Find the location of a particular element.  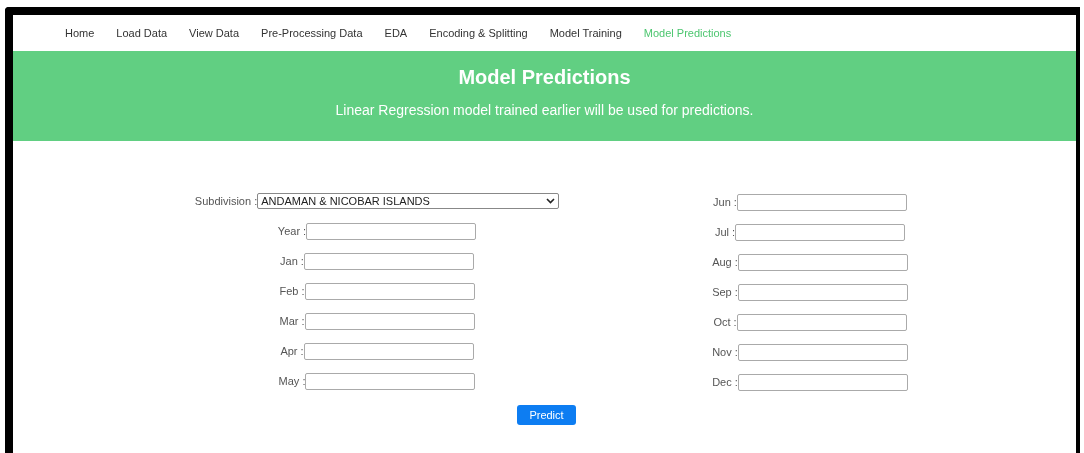

field-label: Jun : is located at coordinates (725, 202).